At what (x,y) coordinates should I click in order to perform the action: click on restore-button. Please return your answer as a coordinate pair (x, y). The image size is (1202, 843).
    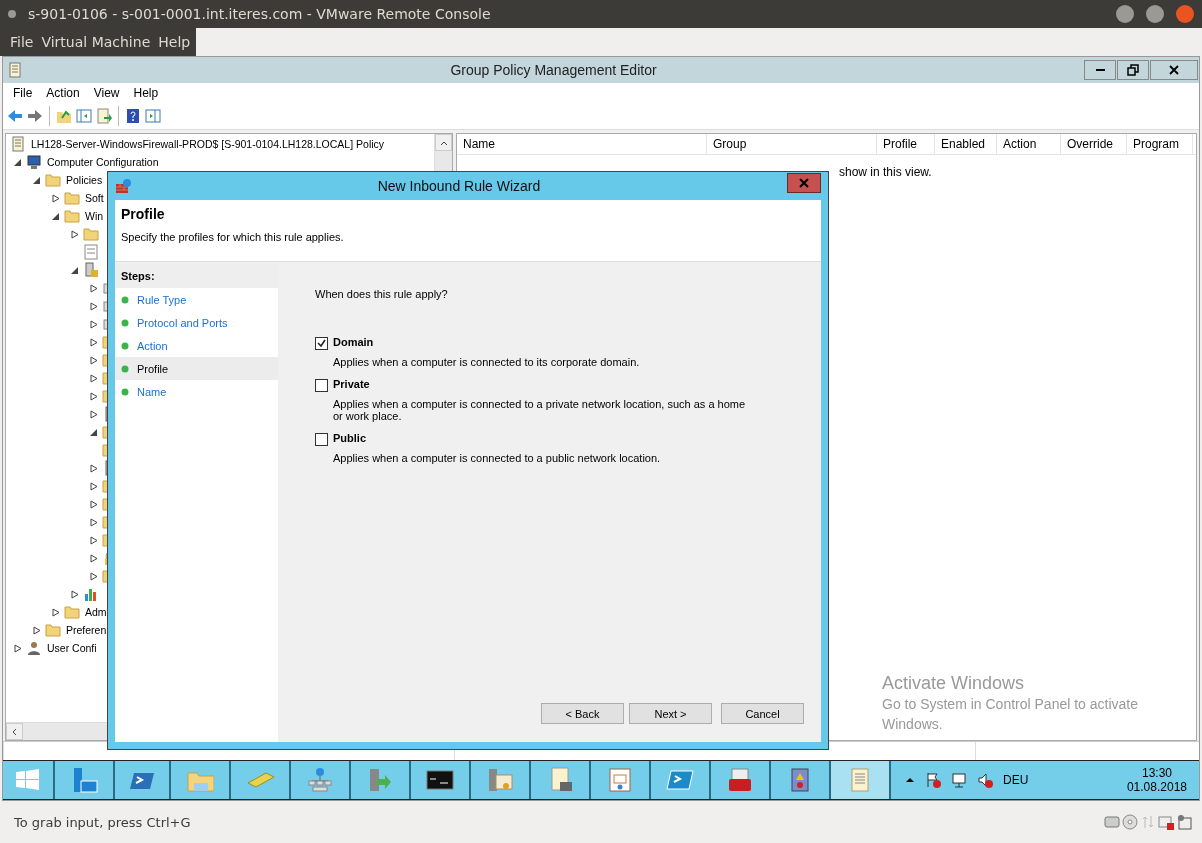
    Looking at the image, I should click on (1133, 70).